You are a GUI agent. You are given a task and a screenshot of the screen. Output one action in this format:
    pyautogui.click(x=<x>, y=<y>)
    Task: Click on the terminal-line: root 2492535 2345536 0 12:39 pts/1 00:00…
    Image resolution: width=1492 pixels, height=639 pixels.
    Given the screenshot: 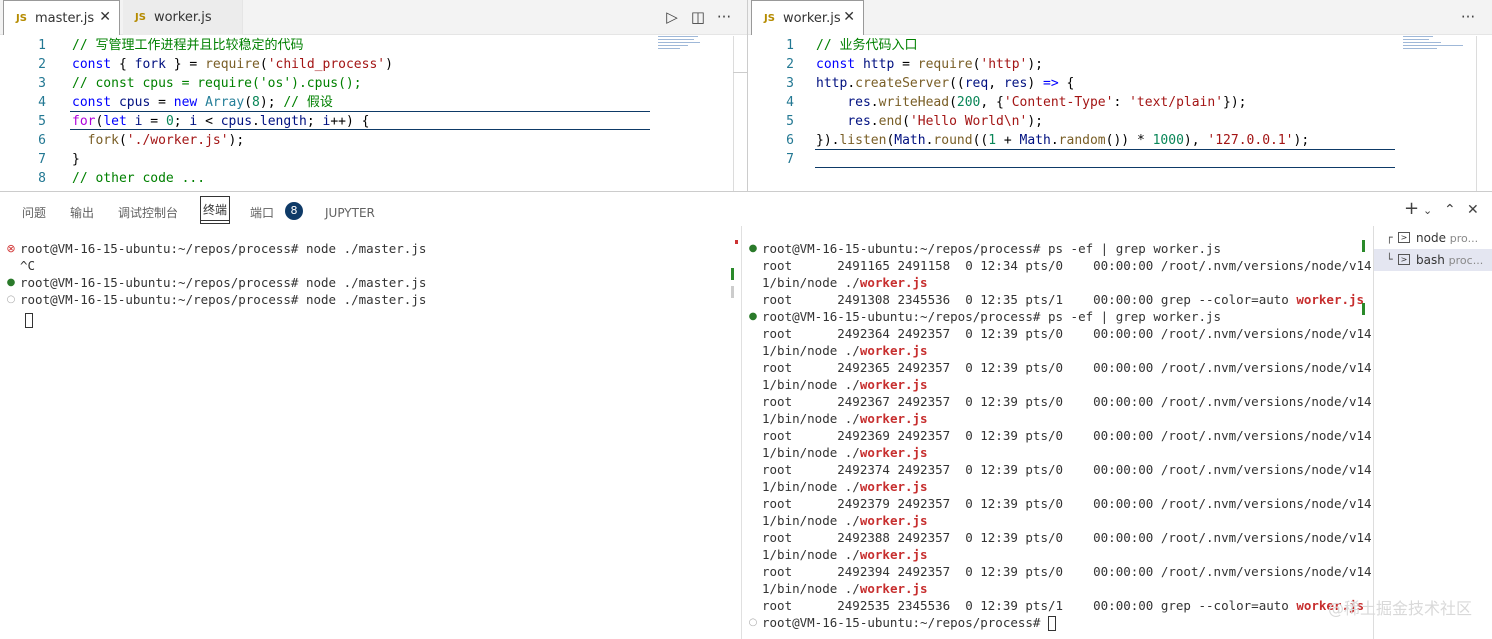 What is the action you would take?
    pyautogui.click(x=1063, y=605)
    